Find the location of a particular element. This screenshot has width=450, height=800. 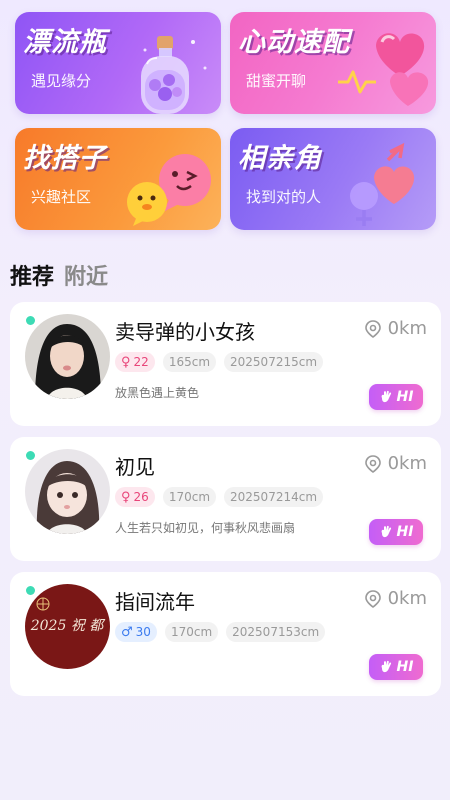

blind-date-card: 相亲角 找到对的人 is located at coordinates (333, 179).